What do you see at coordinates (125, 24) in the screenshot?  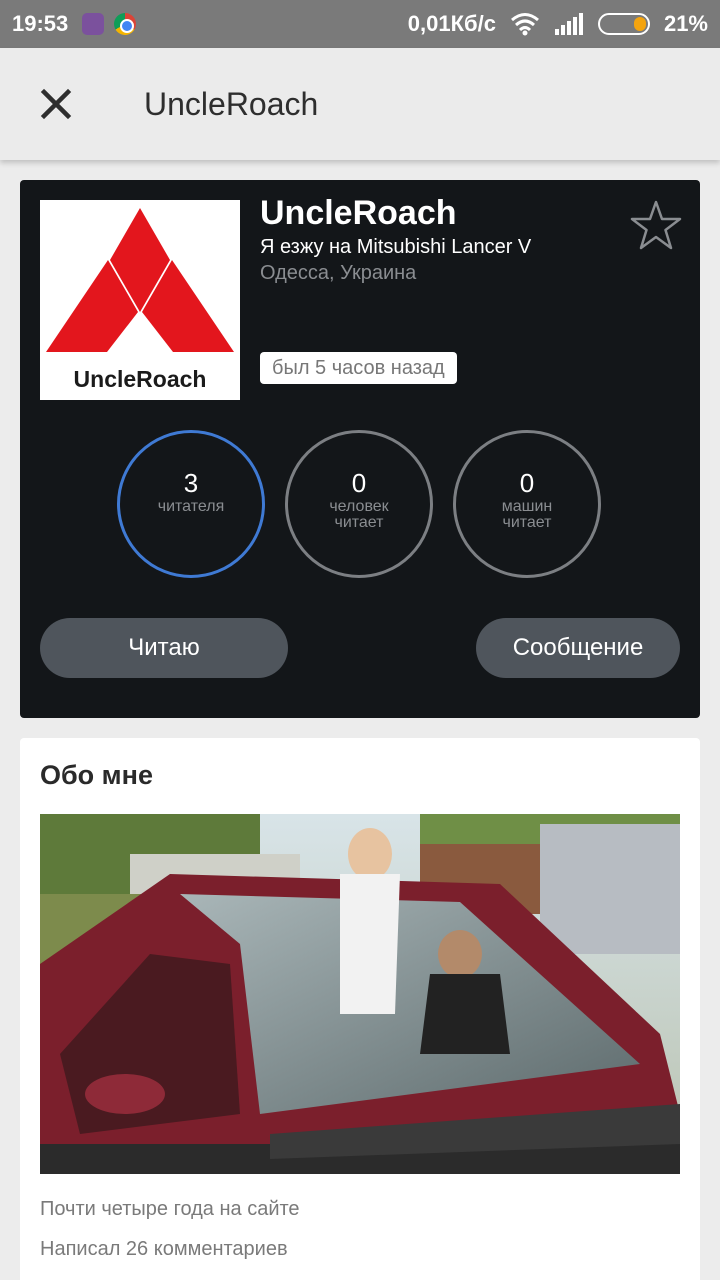 I see `chrome-icon` at bounding box center [125, 24].